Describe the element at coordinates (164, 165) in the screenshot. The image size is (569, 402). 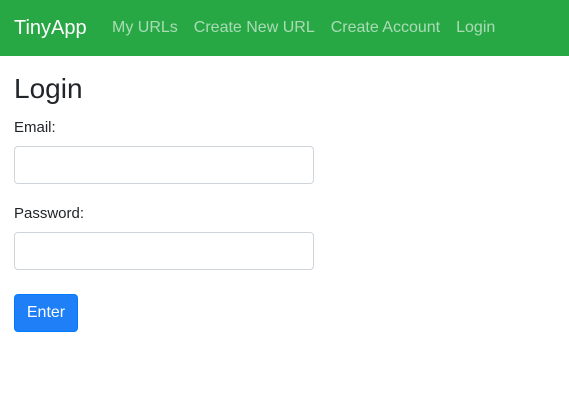
I see `email-field` at that location.